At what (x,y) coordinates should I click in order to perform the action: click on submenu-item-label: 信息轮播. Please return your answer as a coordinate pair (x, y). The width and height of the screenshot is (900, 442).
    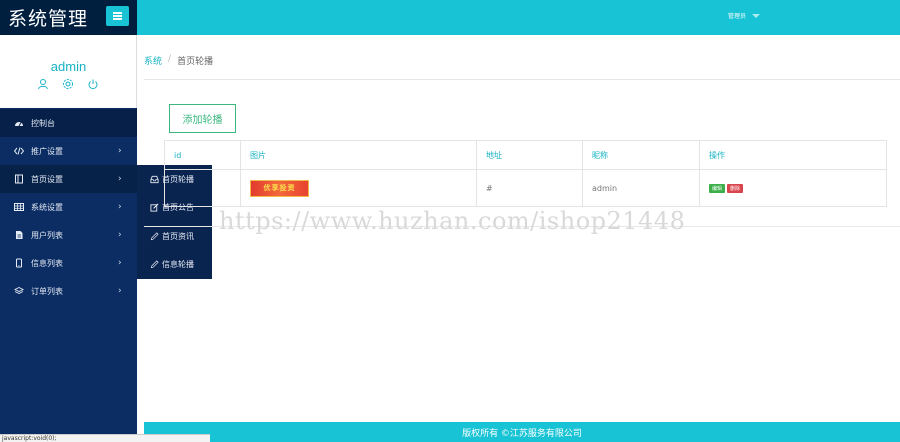
    Looking at the image, I should click on (178, 265).